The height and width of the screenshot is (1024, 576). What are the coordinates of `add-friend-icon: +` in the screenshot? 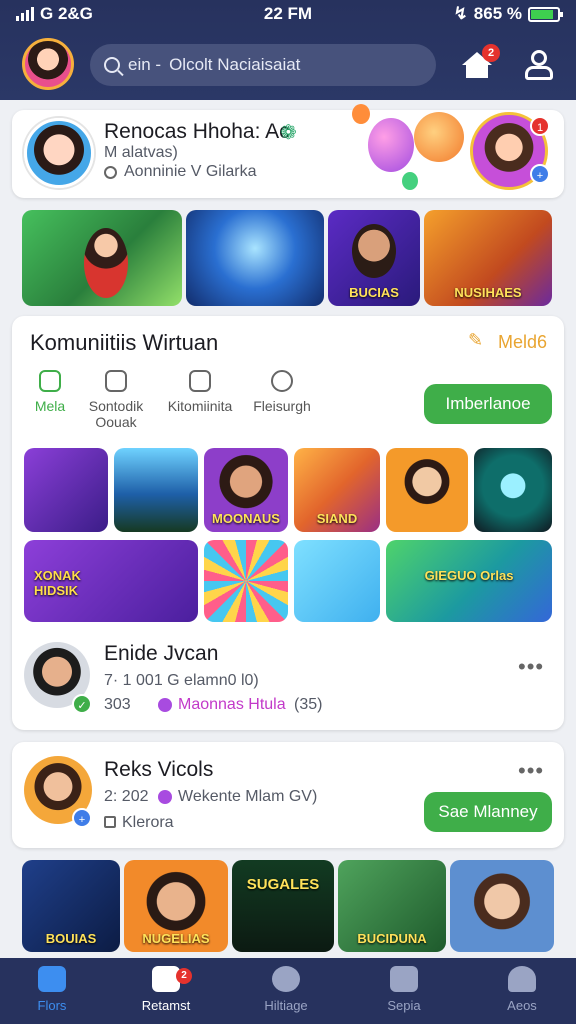 It's located at (540, 174).